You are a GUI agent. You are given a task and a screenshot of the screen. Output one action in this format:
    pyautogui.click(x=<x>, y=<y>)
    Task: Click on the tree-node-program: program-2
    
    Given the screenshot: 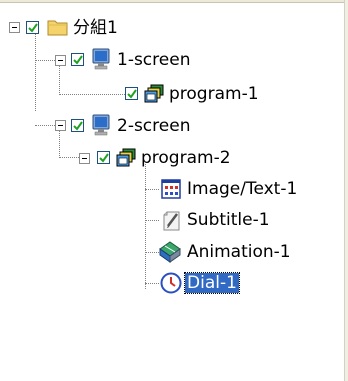 What is the action you would take?
    pyautogui.click(x=150, y=158)
    